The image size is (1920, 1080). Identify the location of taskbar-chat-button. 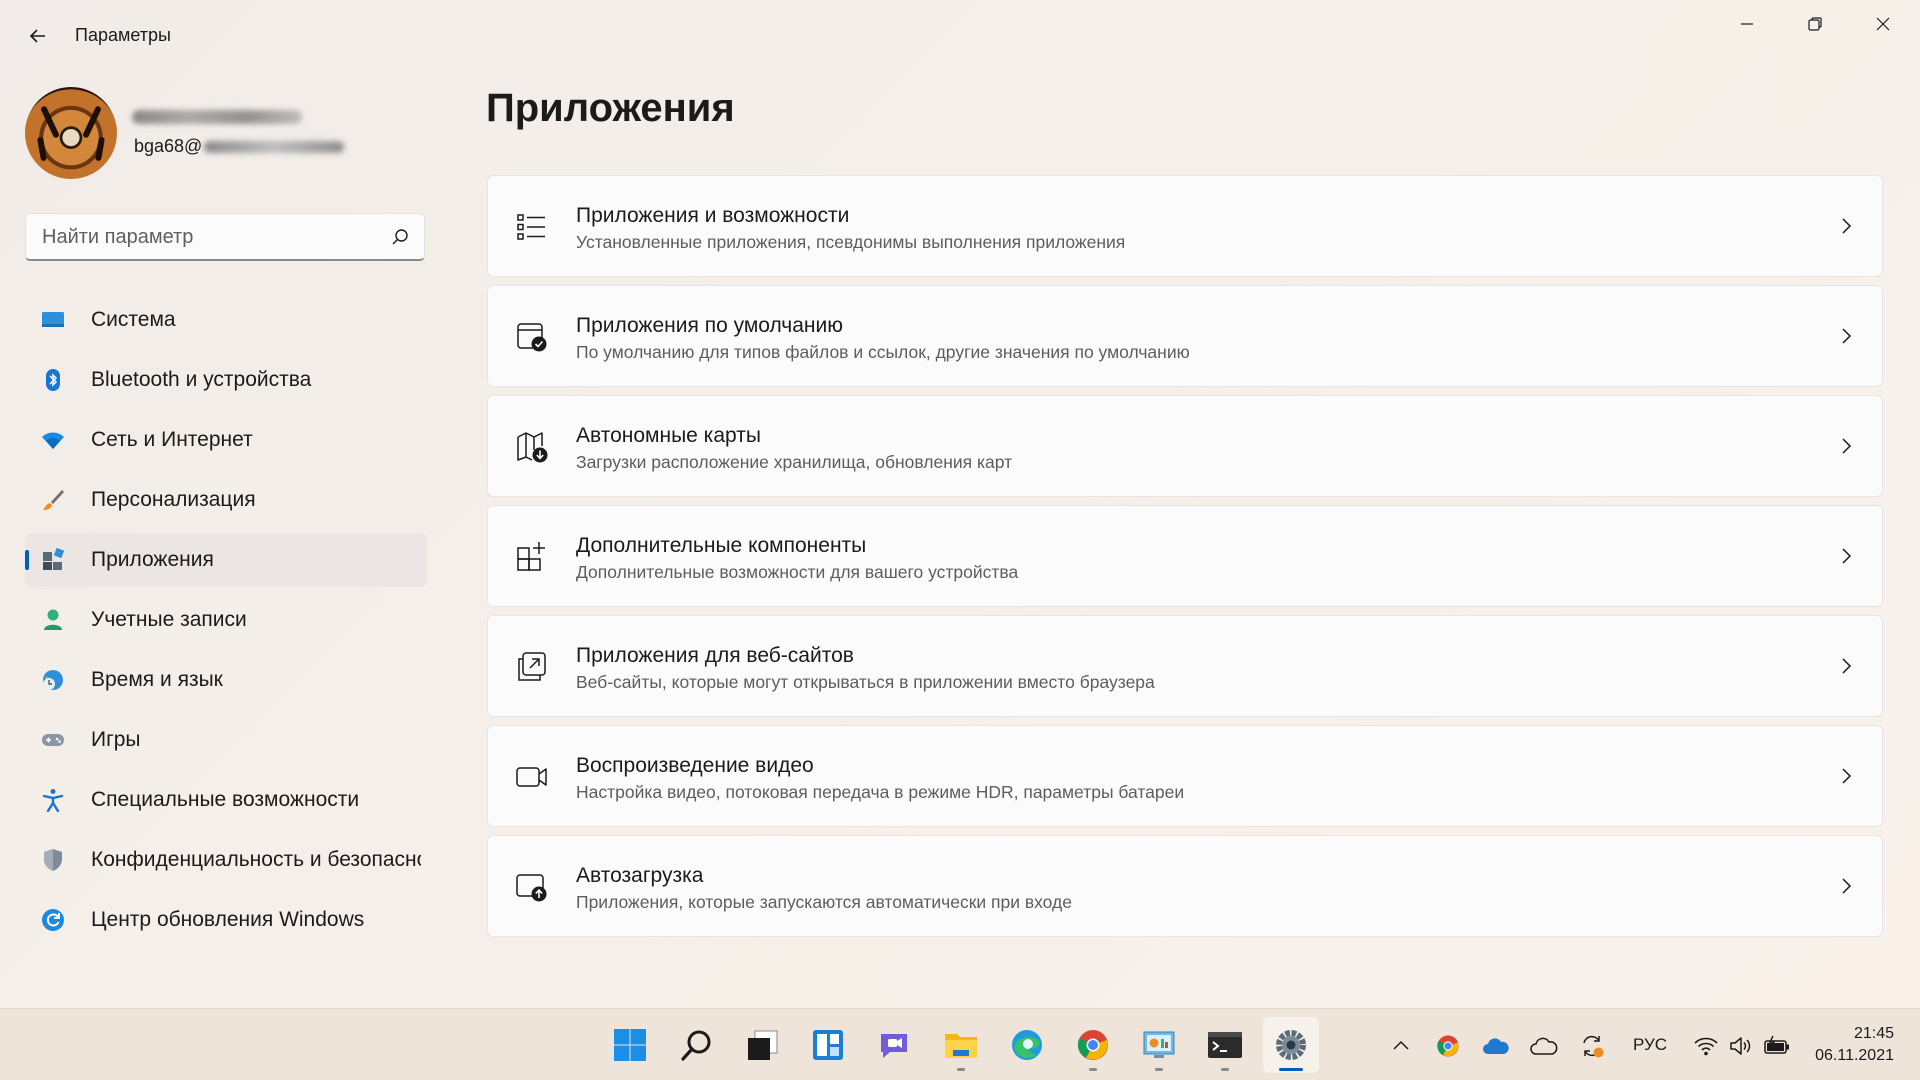
(894, 1045).